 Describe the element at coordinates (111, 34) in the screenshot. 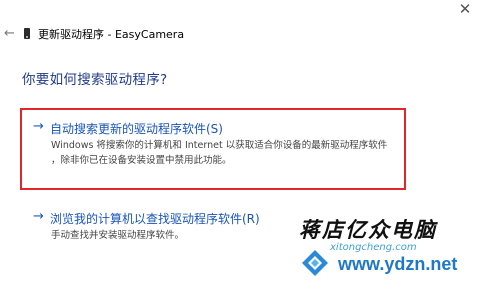

I see `wizard-title: 更新驱动程序 - EasyCamera` at that location.